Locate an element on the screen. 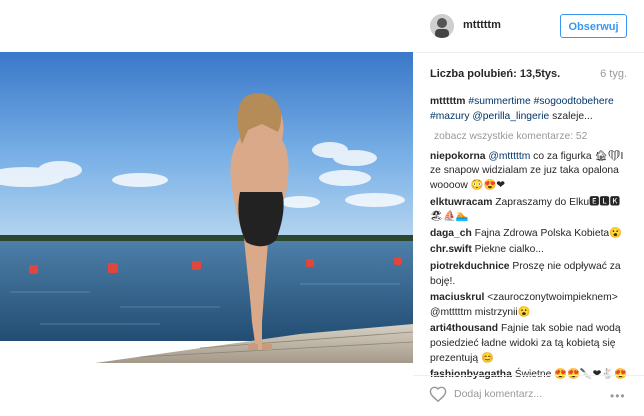 This screenshot has height=416, width=644. comment-username: piotrekduchnice is located at coordinates (470, 266).